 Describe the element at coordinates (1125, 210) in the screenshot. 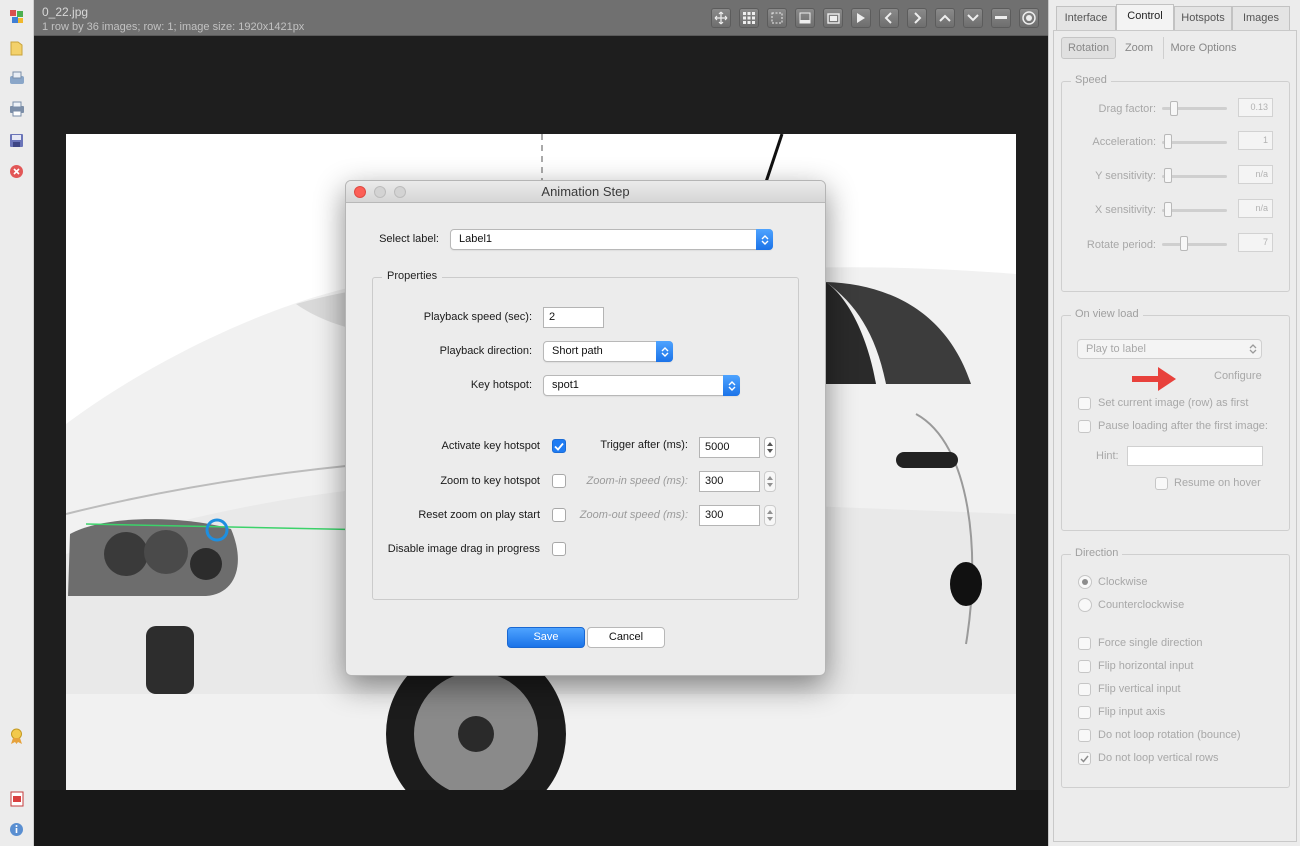

I see `x-sensitivity-label: X sensitivity:` at that location.